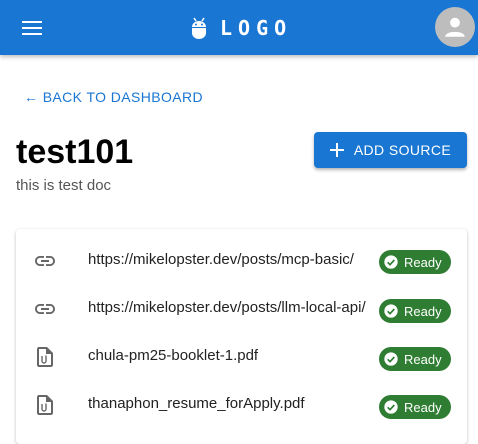 The height and width of the screenshot is (444, 478). What do you see at coordinates (75, 152) in the screenshot?
I see `page-title: test101` at bounding box center [75, 152].